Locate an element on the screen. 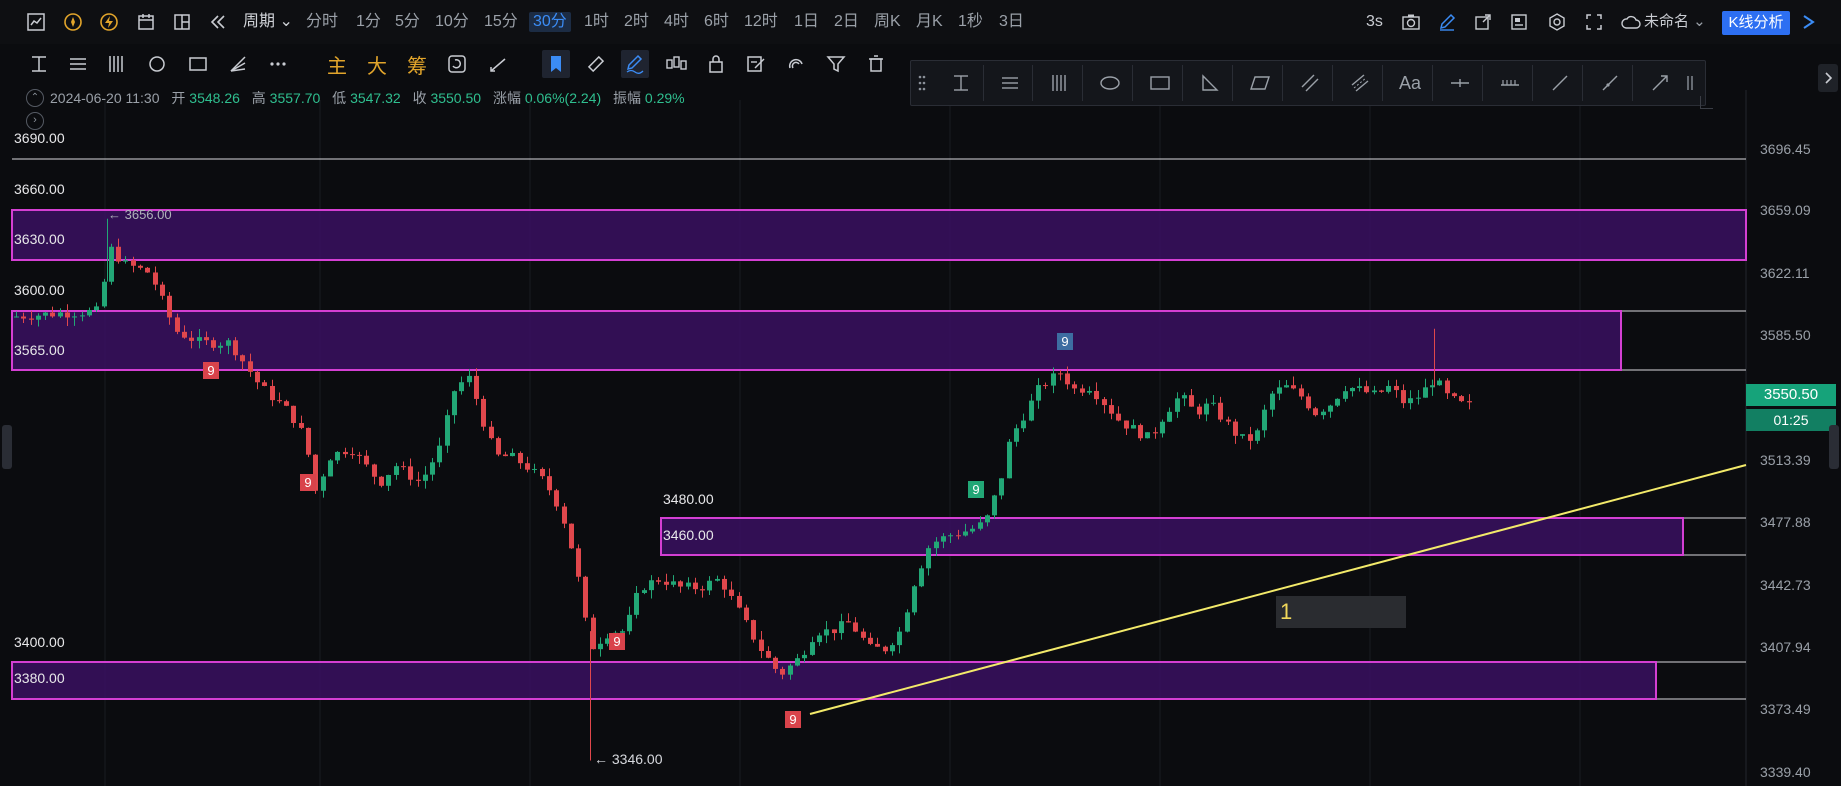  float-text-tool: Aa is located at coordinates (1410, 83).